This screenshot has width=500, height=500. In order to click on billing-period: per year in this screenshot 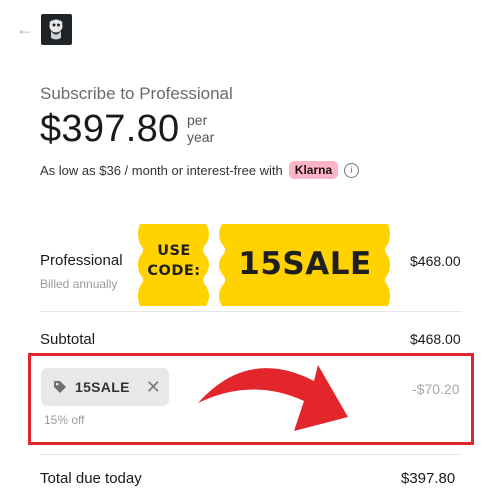, I will do `click(200, 129)`.